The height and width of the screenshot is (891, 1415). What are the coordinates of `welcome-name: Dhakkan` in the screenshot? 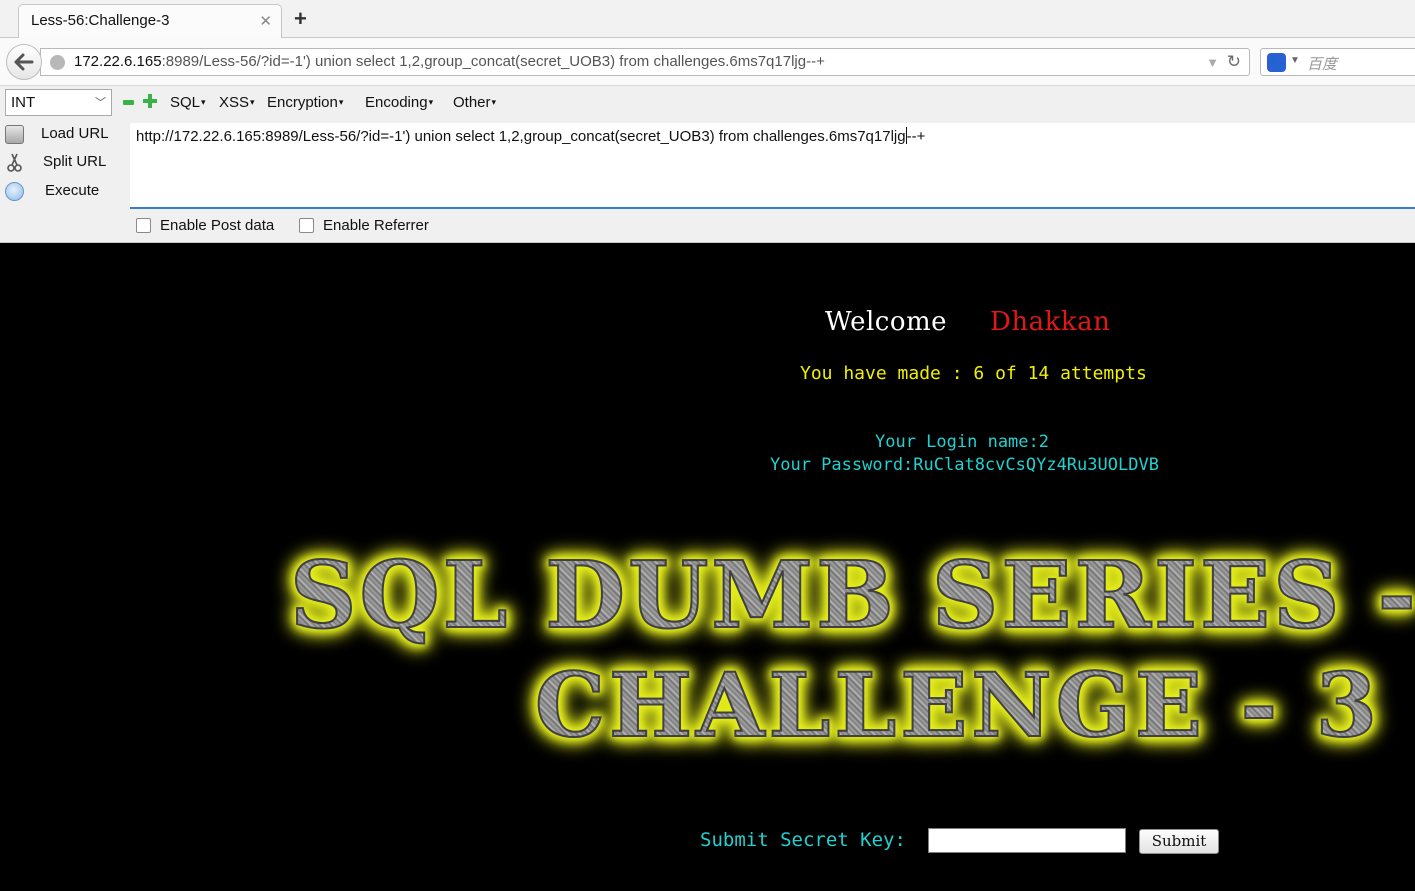 It's located at (1050, 322).